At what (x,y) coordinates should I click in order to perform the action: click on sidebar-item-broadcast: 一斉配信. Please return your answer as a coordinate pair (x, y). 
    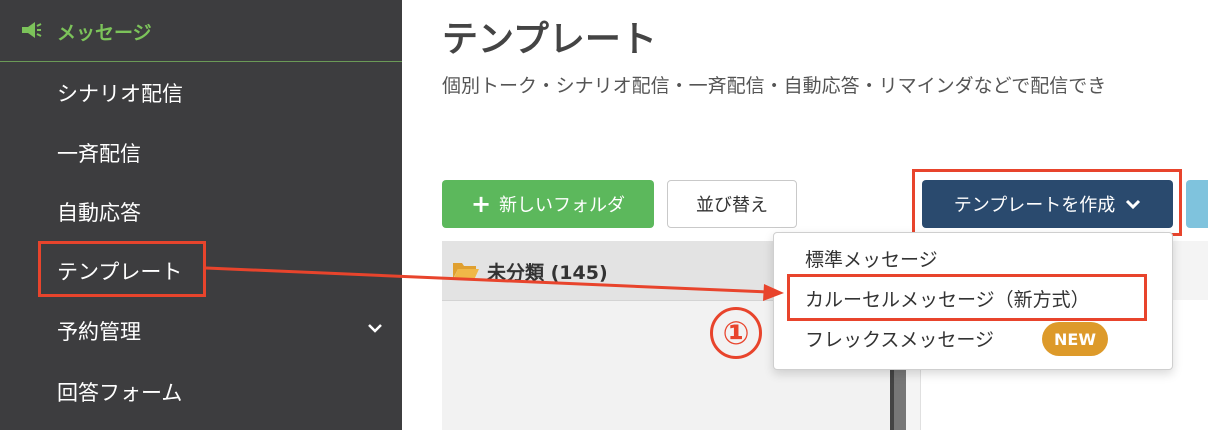
    Looking at the image, I should click on (99, 153).